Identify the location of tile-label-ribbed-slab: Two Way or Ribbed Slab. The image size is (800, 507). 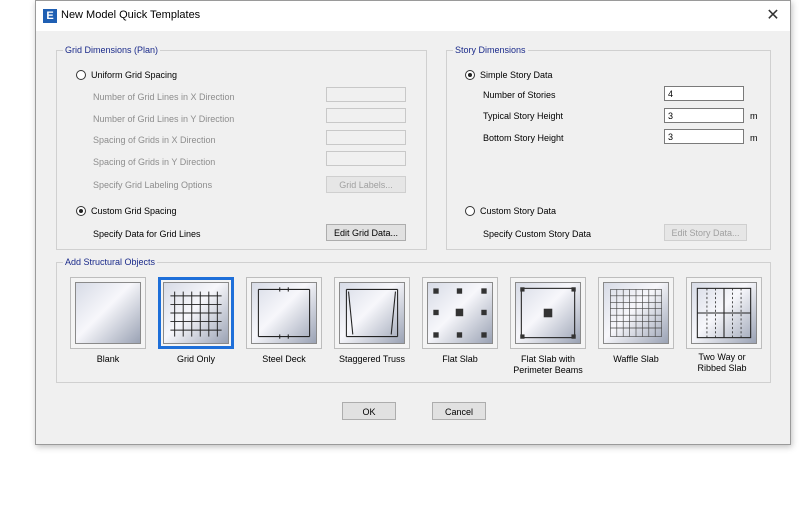
(722, 362).